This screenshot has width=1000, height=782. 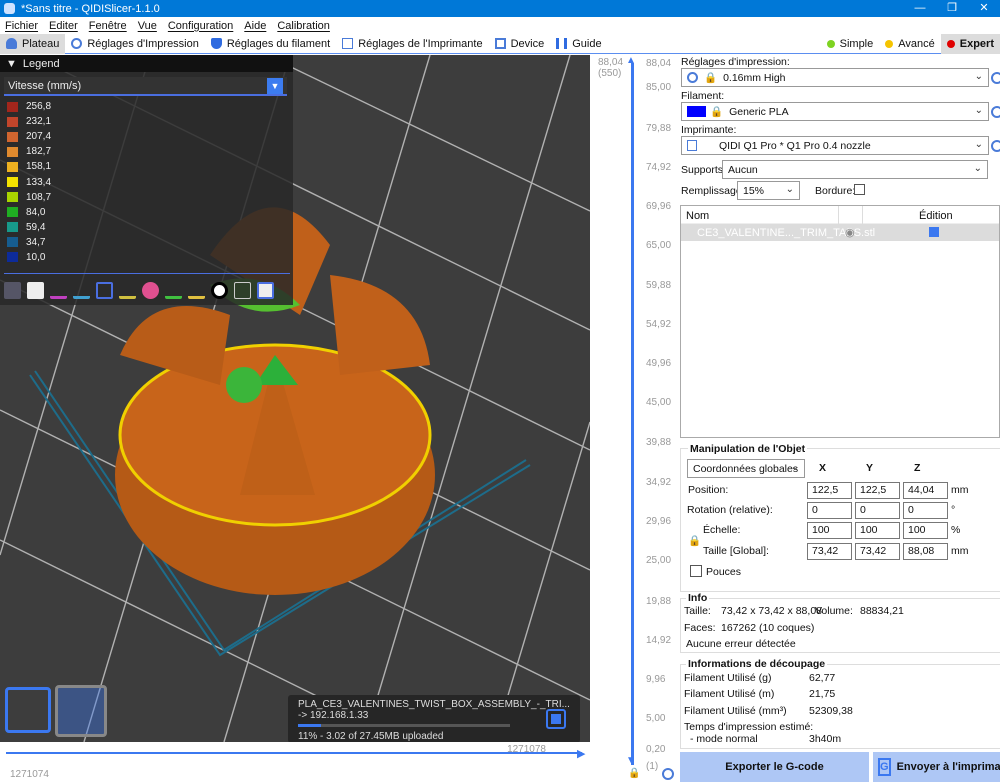 I want to click on menu-configuration: Configuration, so click(x=200, y=26).